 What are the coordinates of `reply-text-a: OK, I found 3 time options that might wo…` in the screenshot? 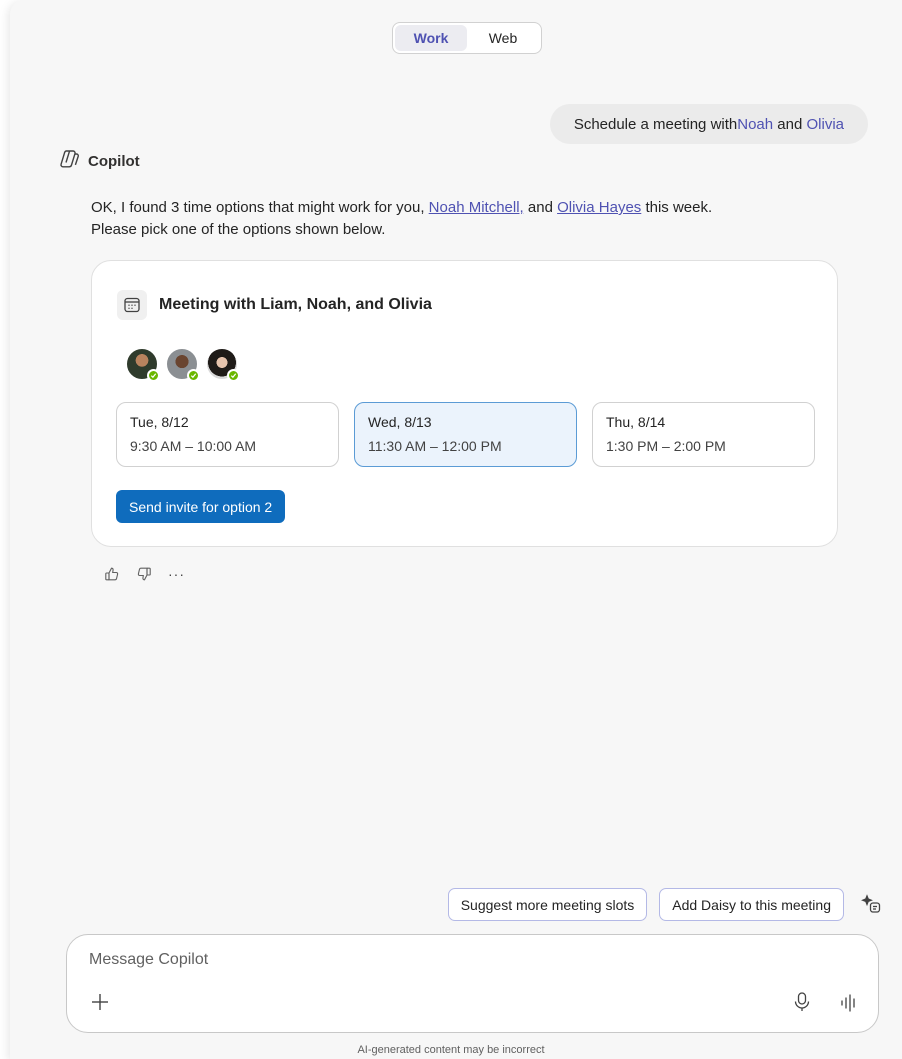 It's located at (260, 207).